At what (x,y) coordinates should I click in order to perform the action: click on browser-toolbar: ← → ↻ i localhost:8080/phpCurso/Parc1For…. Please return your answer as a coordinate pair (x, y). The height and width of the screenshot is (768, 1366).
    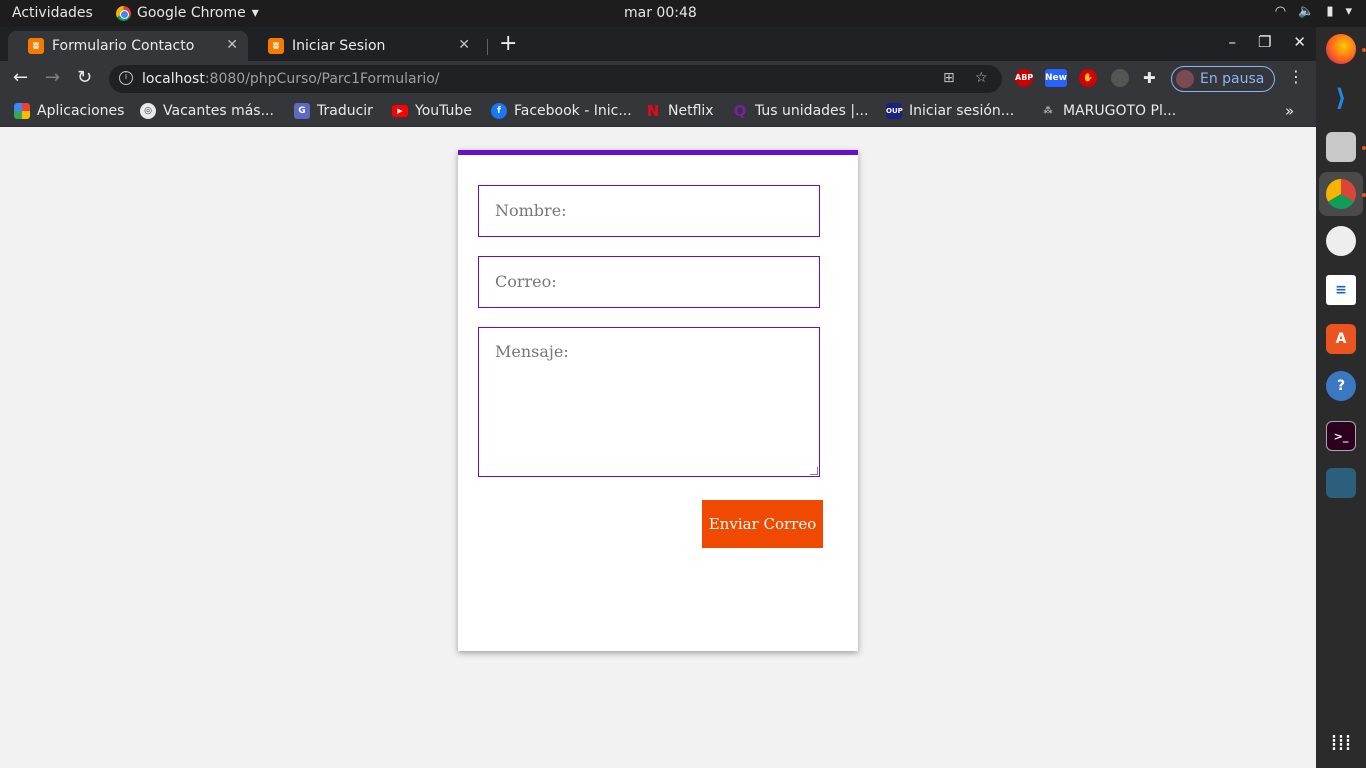
    Looking at the image, I should click on (658, 79).